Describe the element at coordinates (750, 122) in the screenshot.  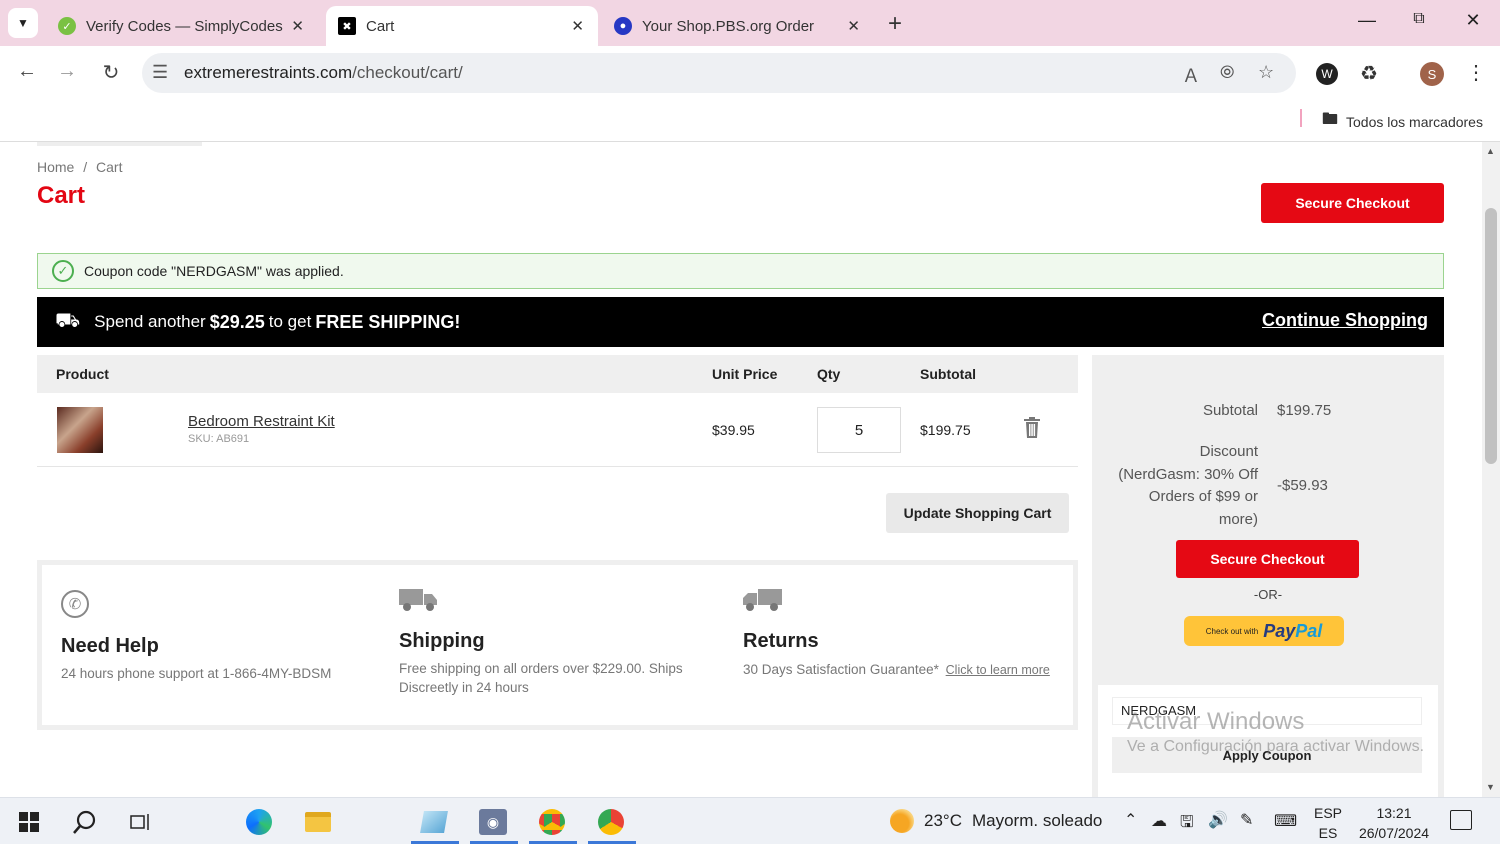
I see `bookmarks-bar: 🖿 Todos los marcadores` at that location.